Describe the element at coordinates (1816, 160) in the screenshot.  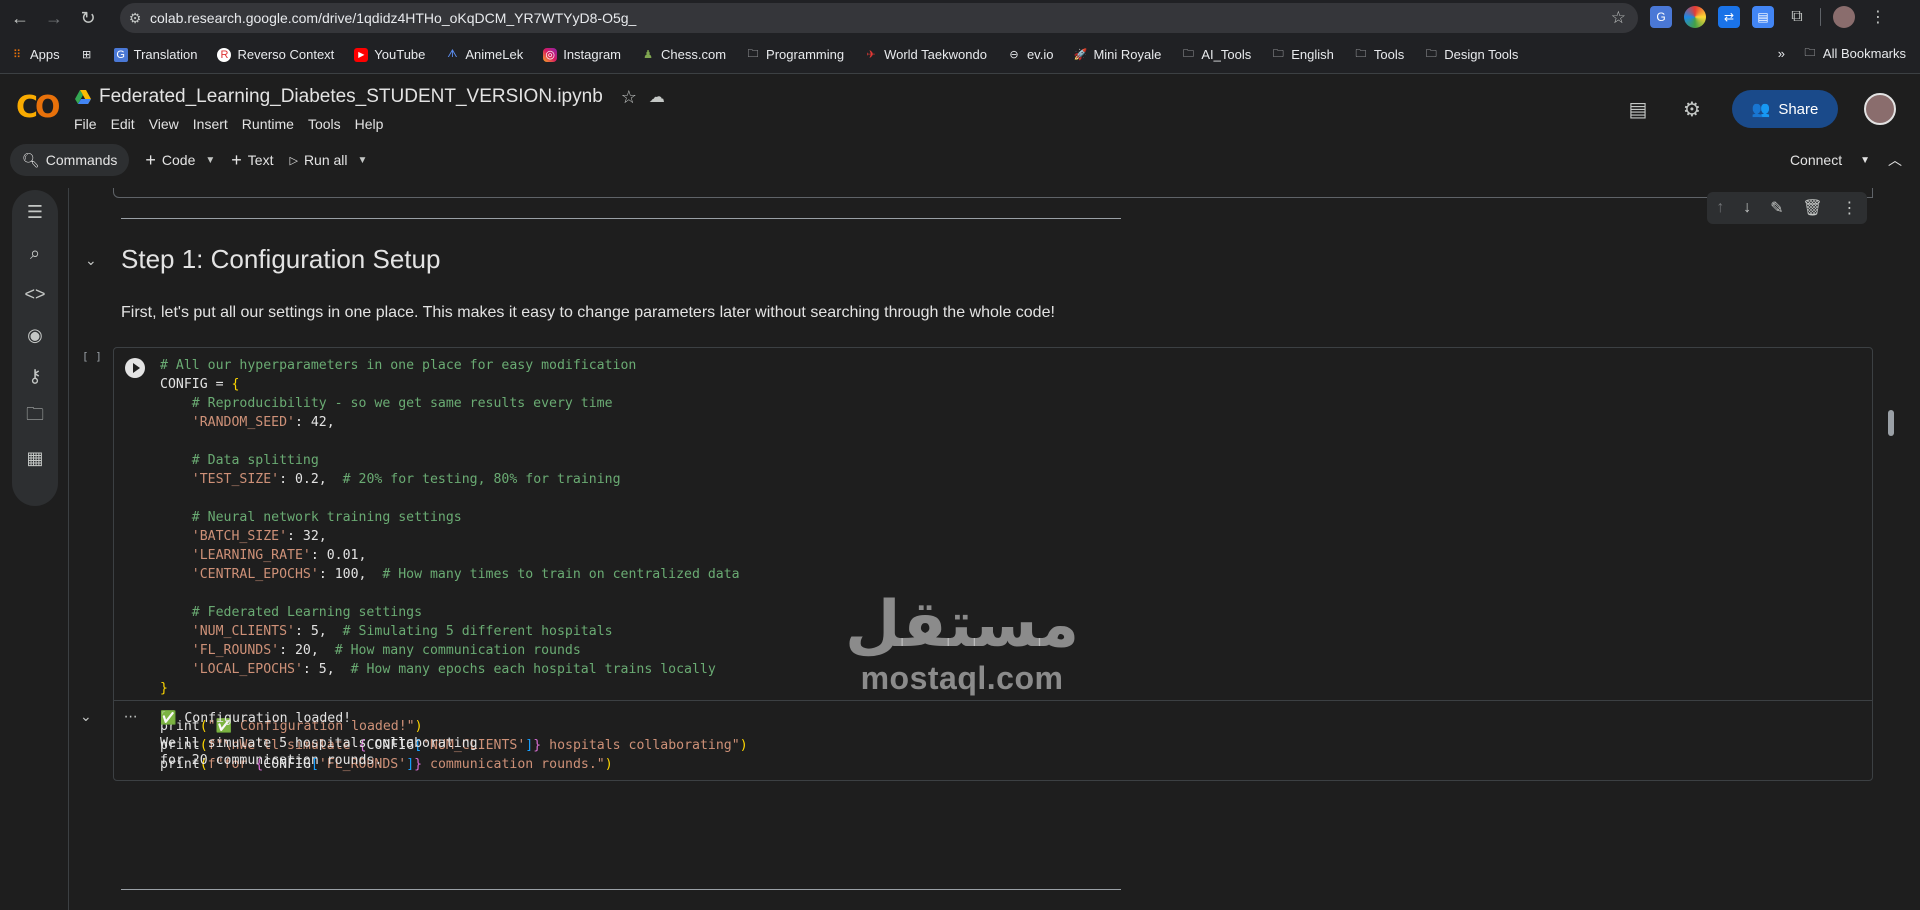
I see `connect-button: Connect` at that location.